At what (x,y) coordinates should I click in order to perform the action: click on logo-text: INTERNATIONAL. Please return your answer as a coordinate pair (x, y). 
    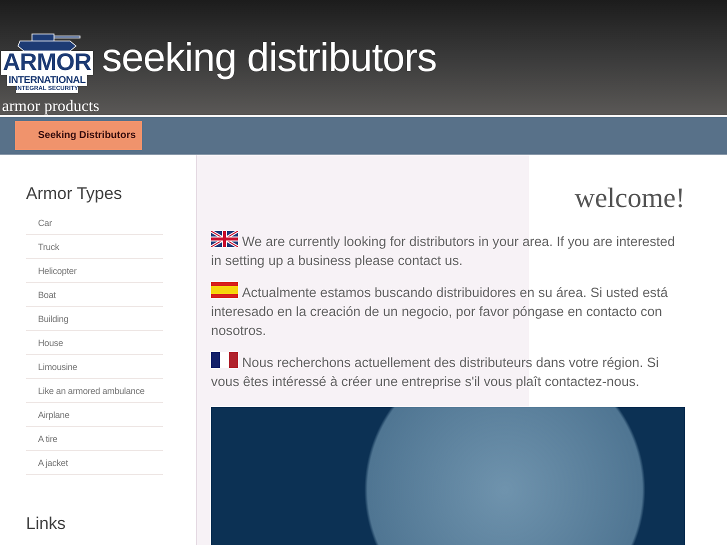
    Looking at the image, I should click on (47, 80).